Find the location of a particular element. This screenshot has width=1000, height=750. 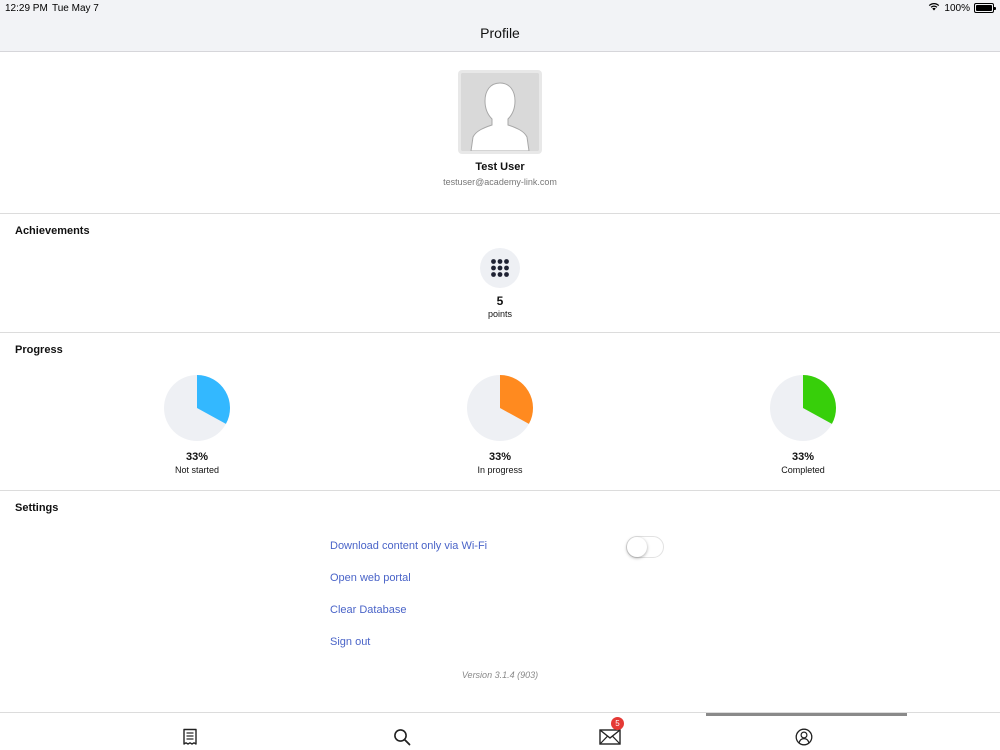

nav-bar: Profile is located at coordinates (500, 34).